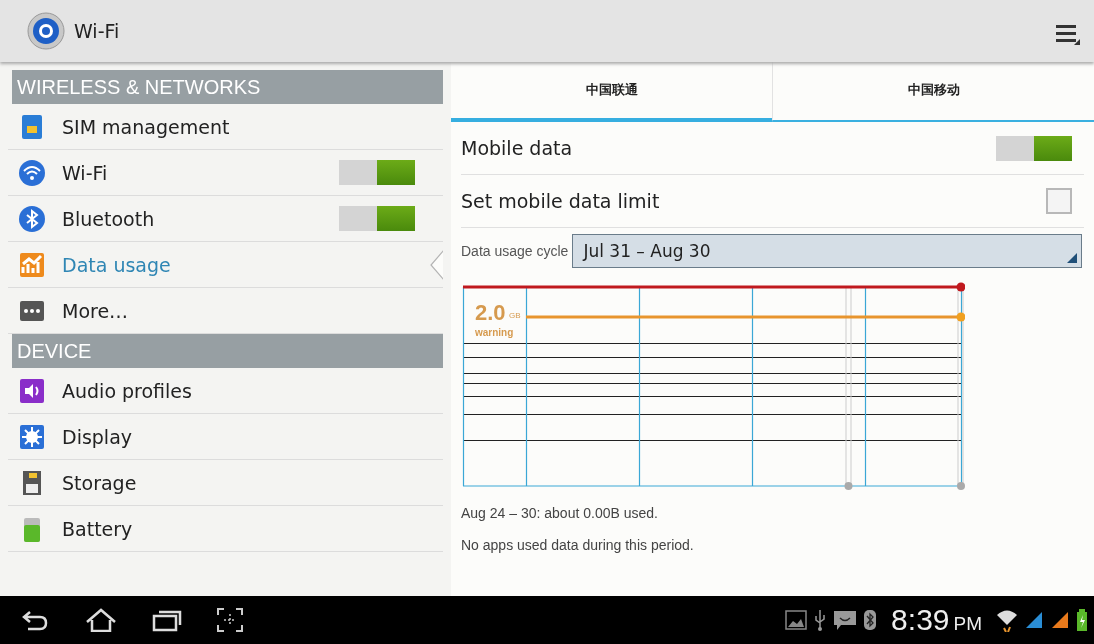 The image size is (1094, 644). Describe the element at coordinates (827, 251) in the screenshot. I see `cycle-dropdown: Jul 31 – Aug 30` at that location.